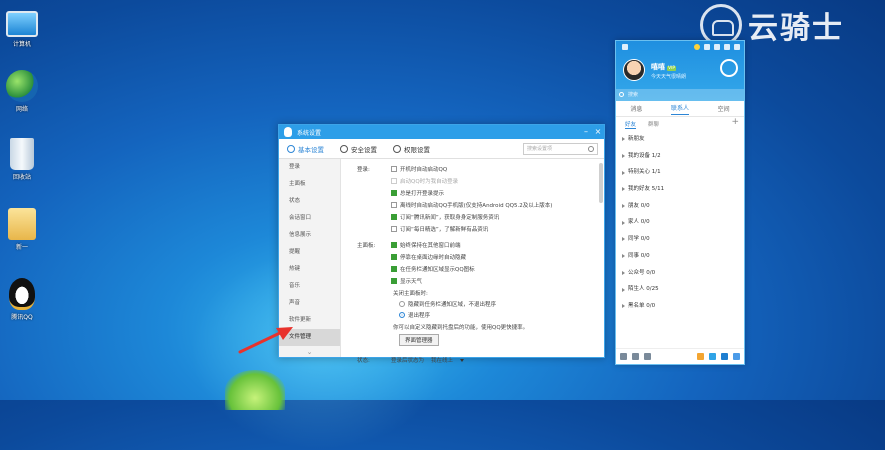 This screenshot has height=450, width=885. What do you see at coordinates (680, 289) in the screenshot?
I see `list-item: 陌生人 0/25` at bounding box center [680, 289].